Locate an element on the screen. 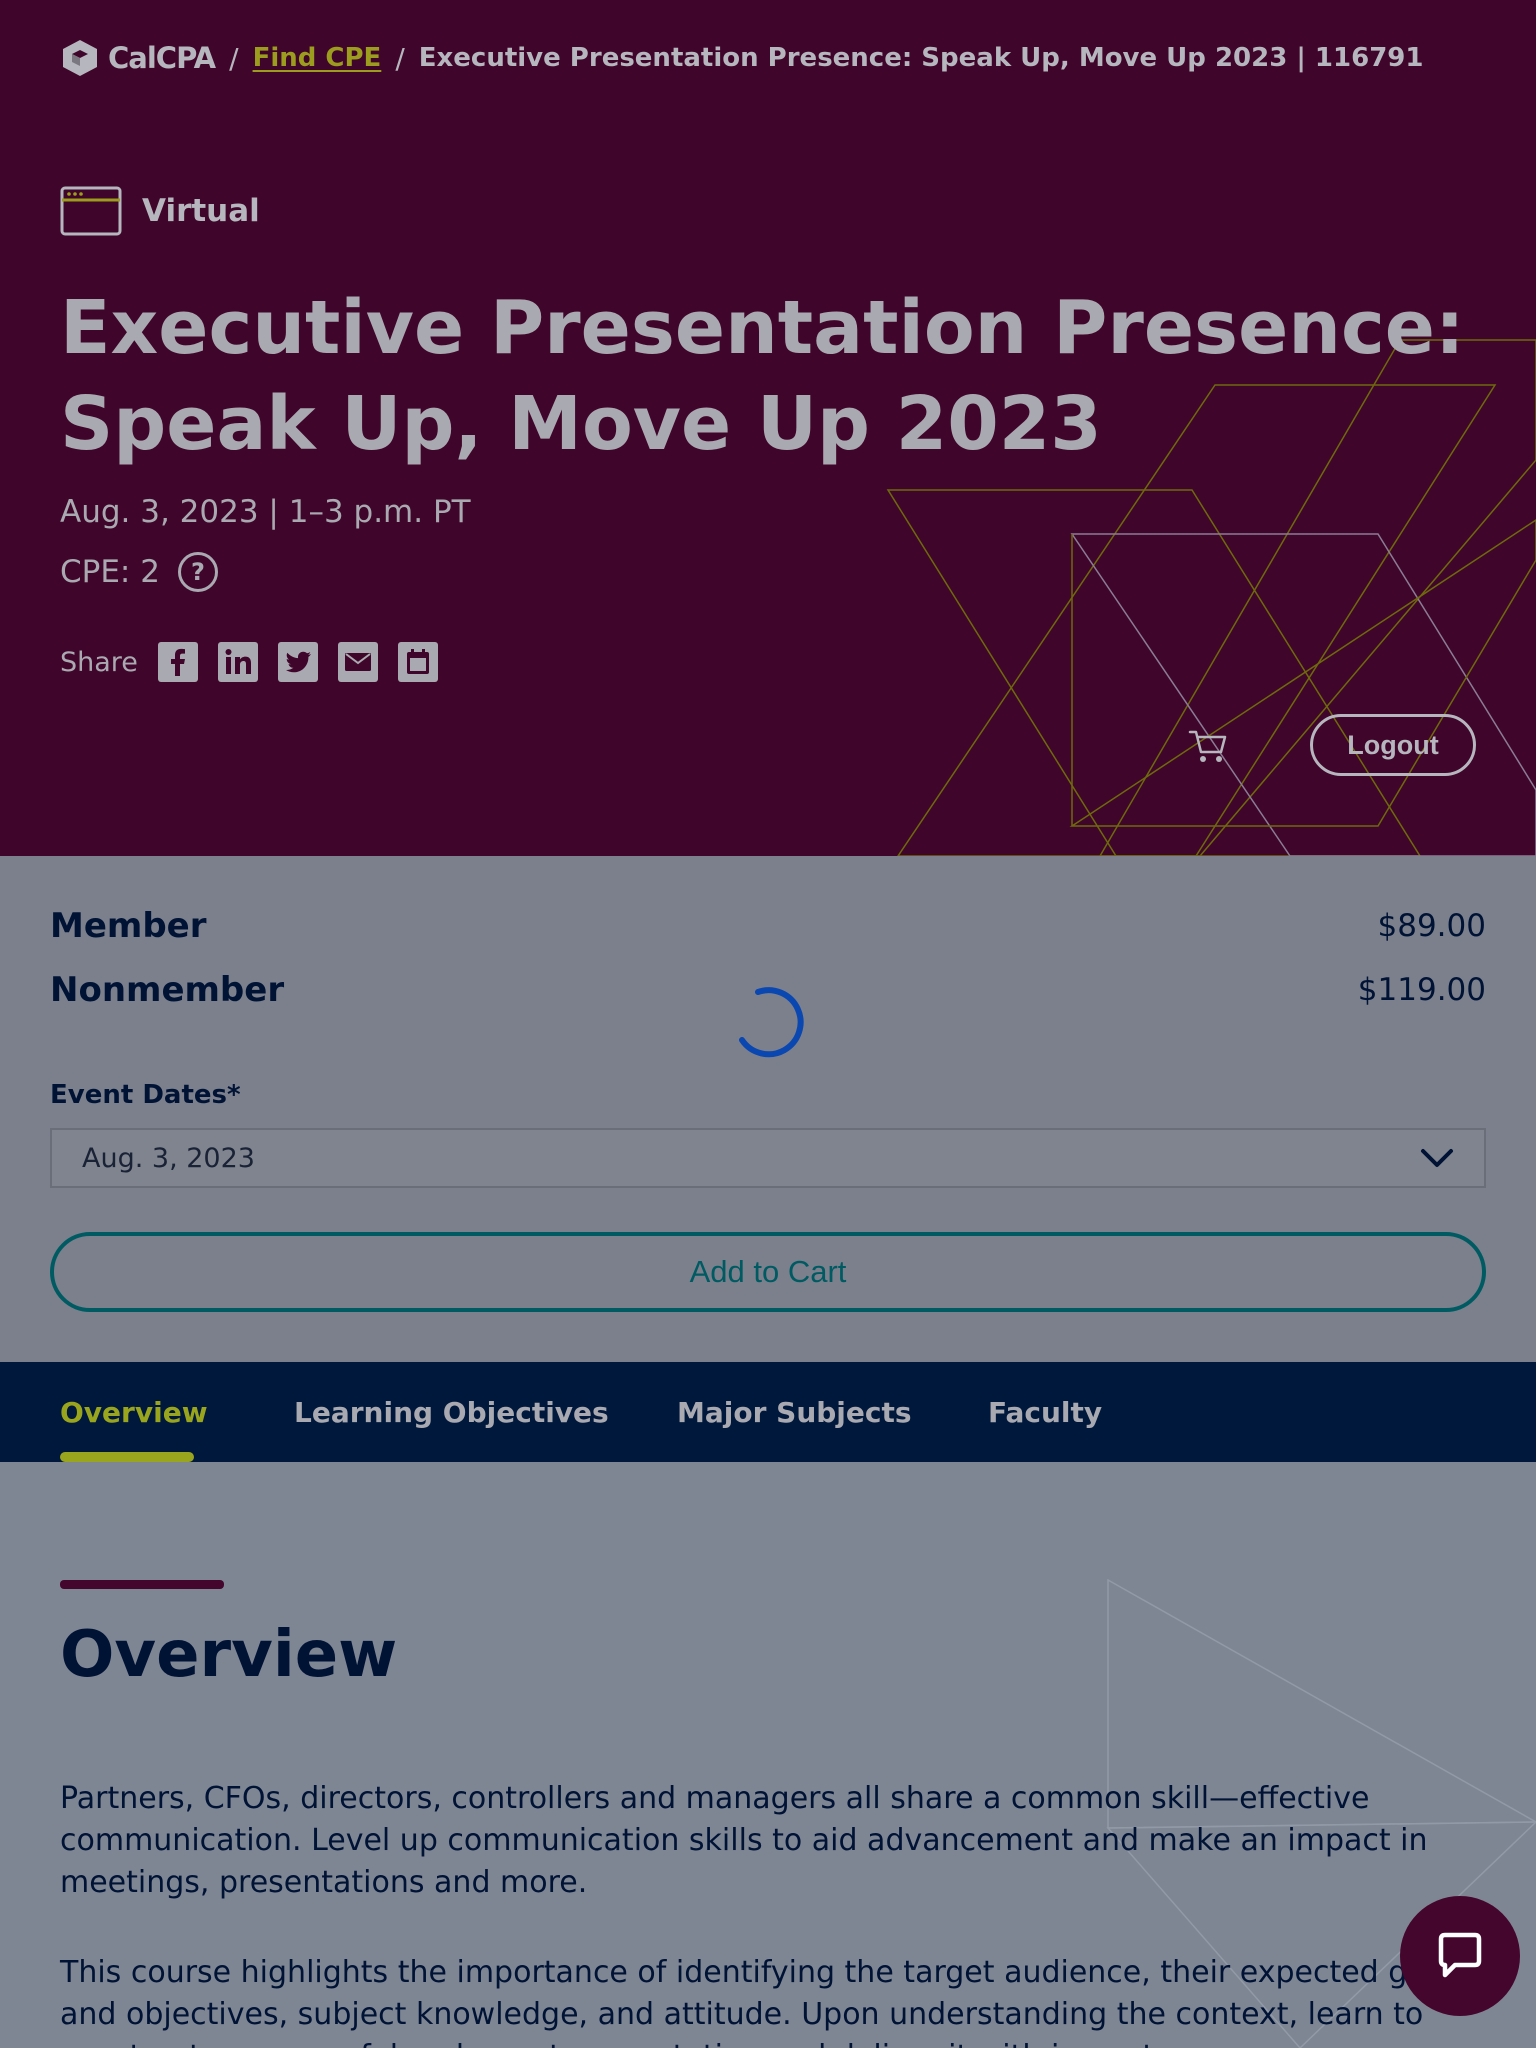  tab-faculty: Faculty is located at coordinates (1045, 1412).